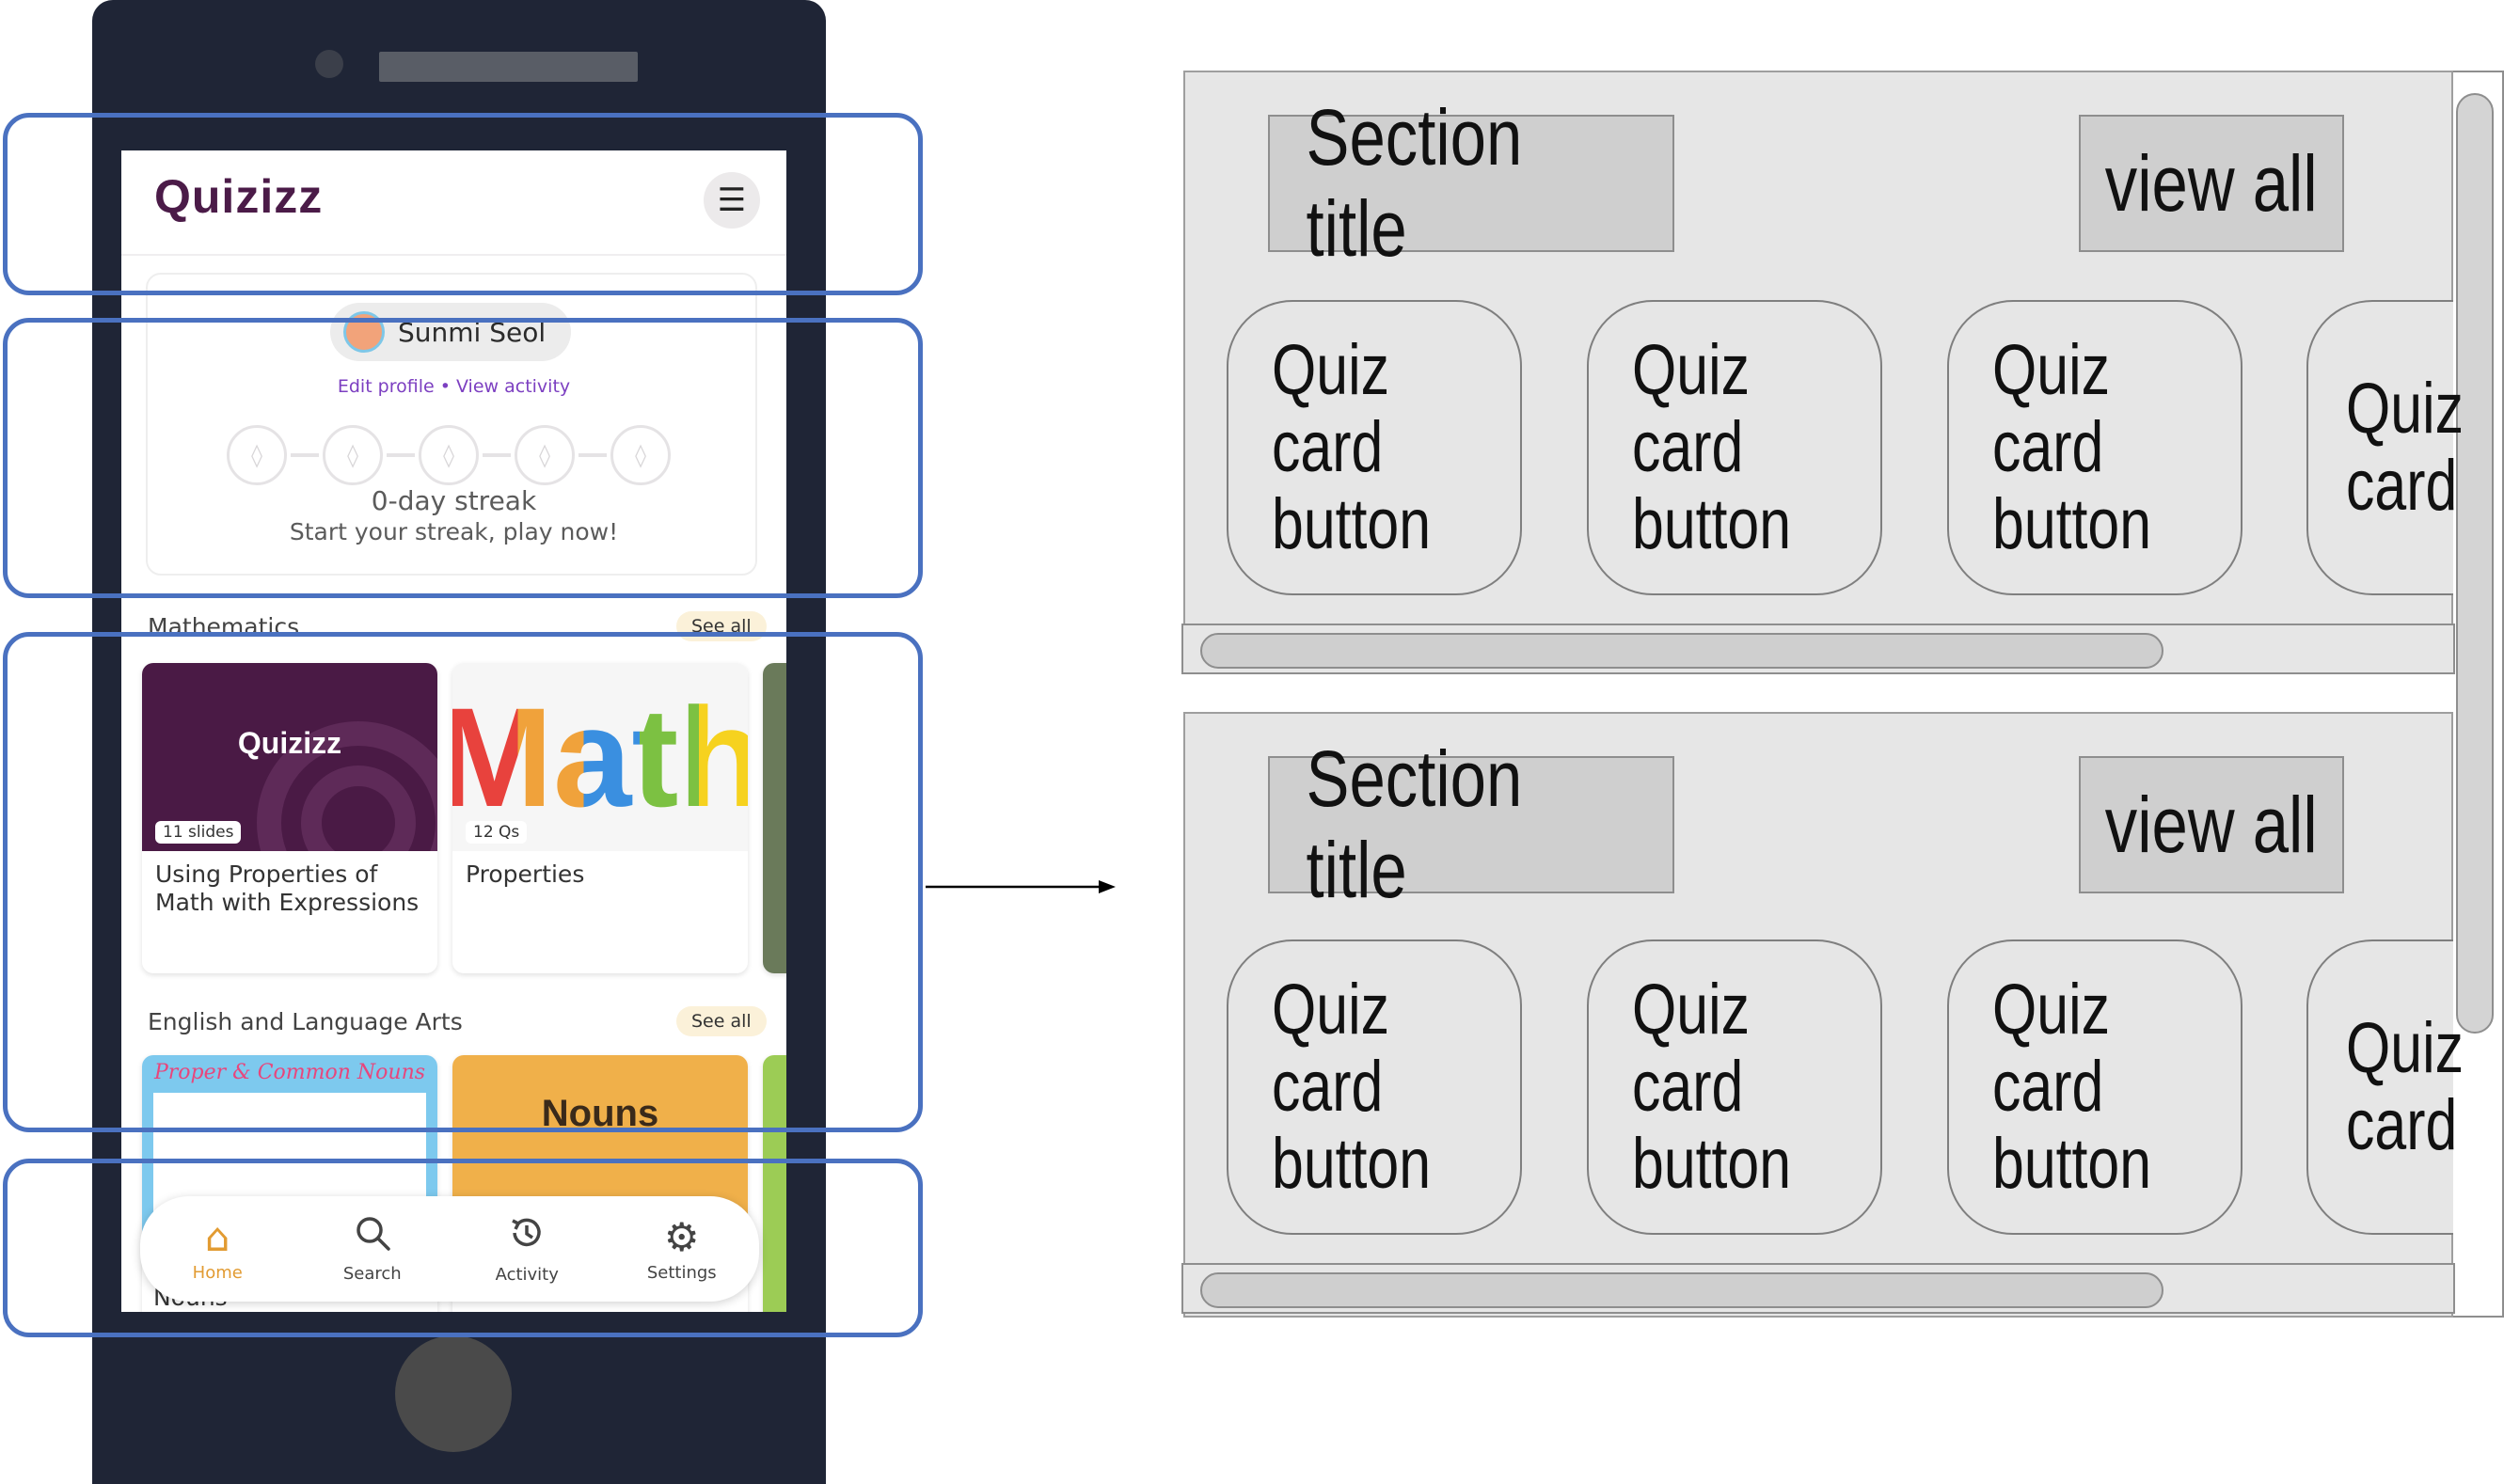  I want to click on highlight-header-region, so click(463, 204).